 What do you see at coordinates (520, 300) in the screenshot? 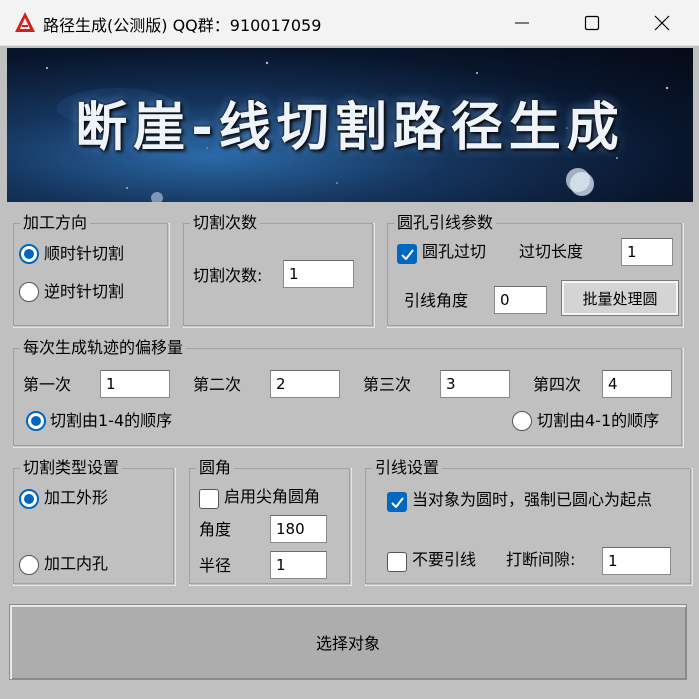
I see `lead-angle-input: 0` at bounding box center [520, 300].